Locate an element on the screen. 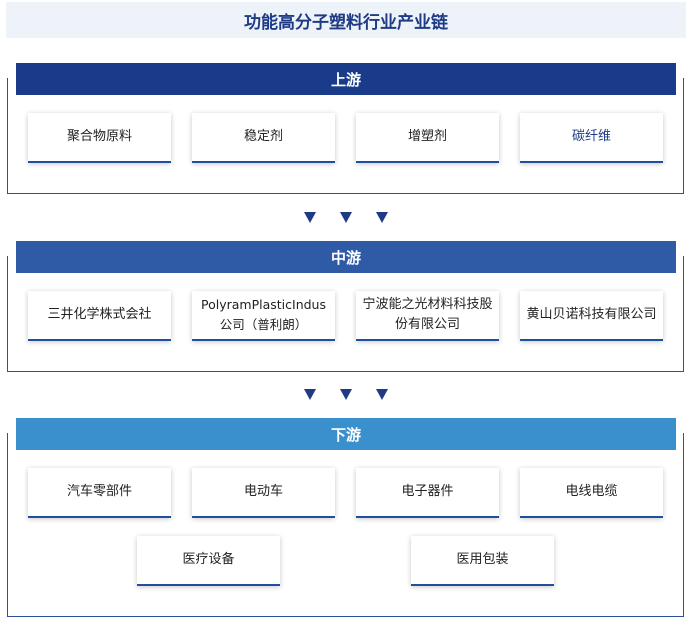  midstream-item-mitsui: 三井化学株式会社 is located at coordinates (99, 316).